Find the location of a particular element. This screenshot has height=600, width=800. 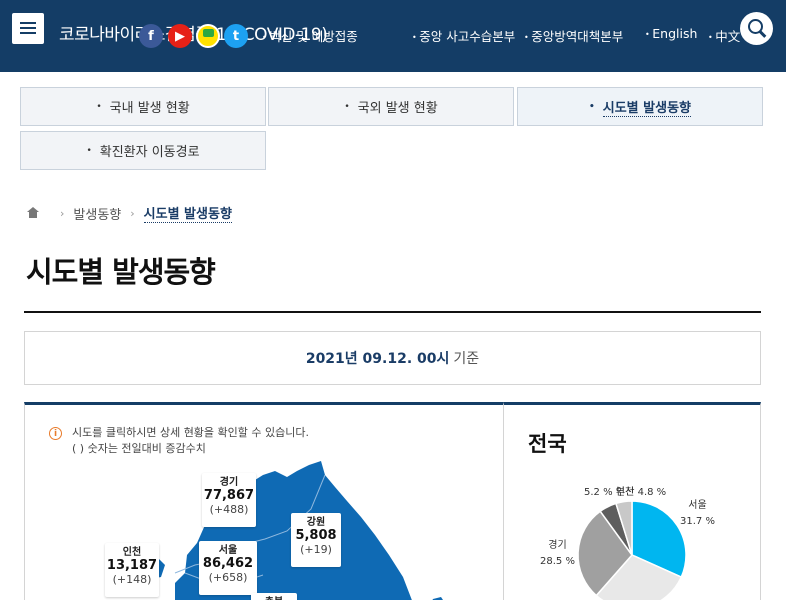

divider is located at coordinates (392, 312).